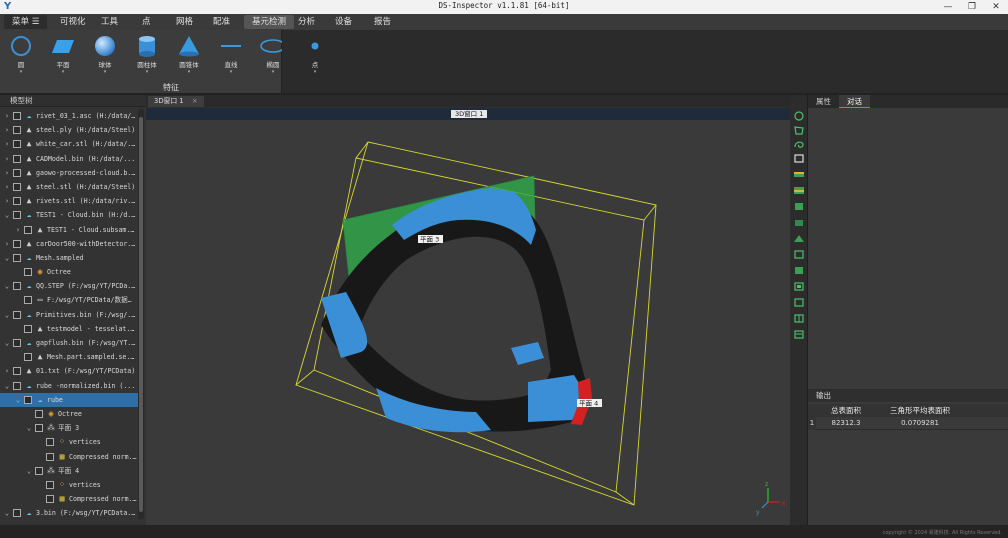 The image size is (1008, 538). Describe the element at coordinates (141, 314) in the screenshot. I see `scrollbar-thumb` at that location.